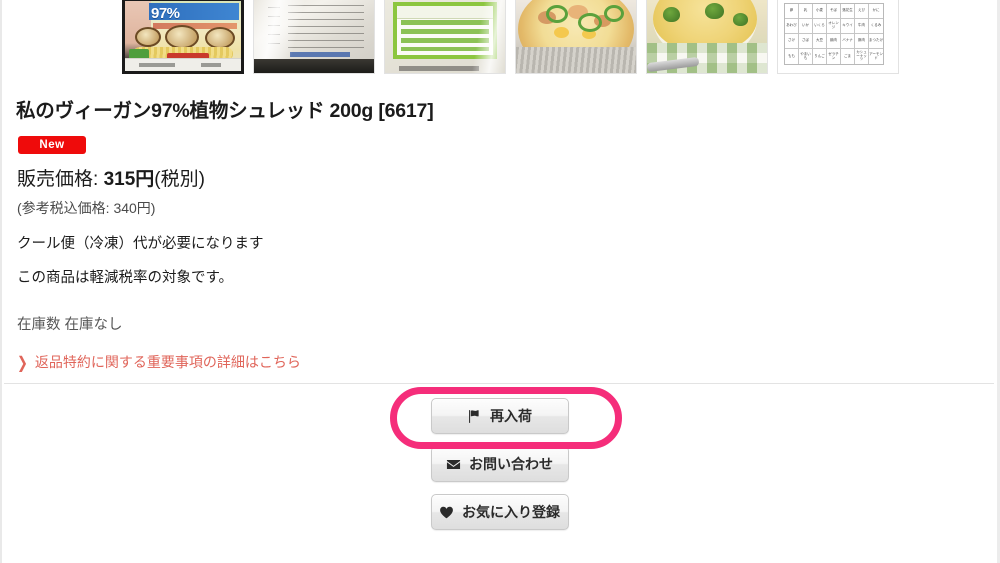 This screenshot has width=1000, height=563. I want to click on pizza-corn, so click(561, 32).